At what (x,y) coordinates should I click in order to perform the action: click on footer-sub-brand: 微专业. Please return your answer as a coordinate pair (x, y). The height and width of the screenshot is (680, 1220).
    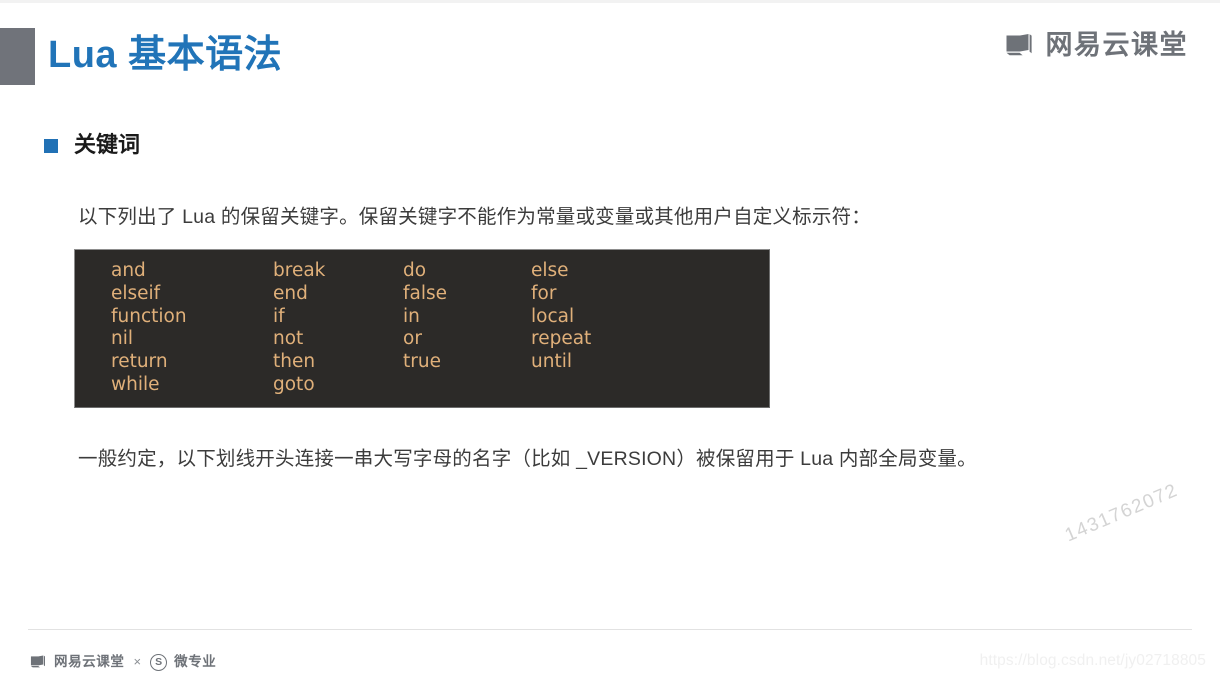
    Looking at the image, I should click on (195, 661).